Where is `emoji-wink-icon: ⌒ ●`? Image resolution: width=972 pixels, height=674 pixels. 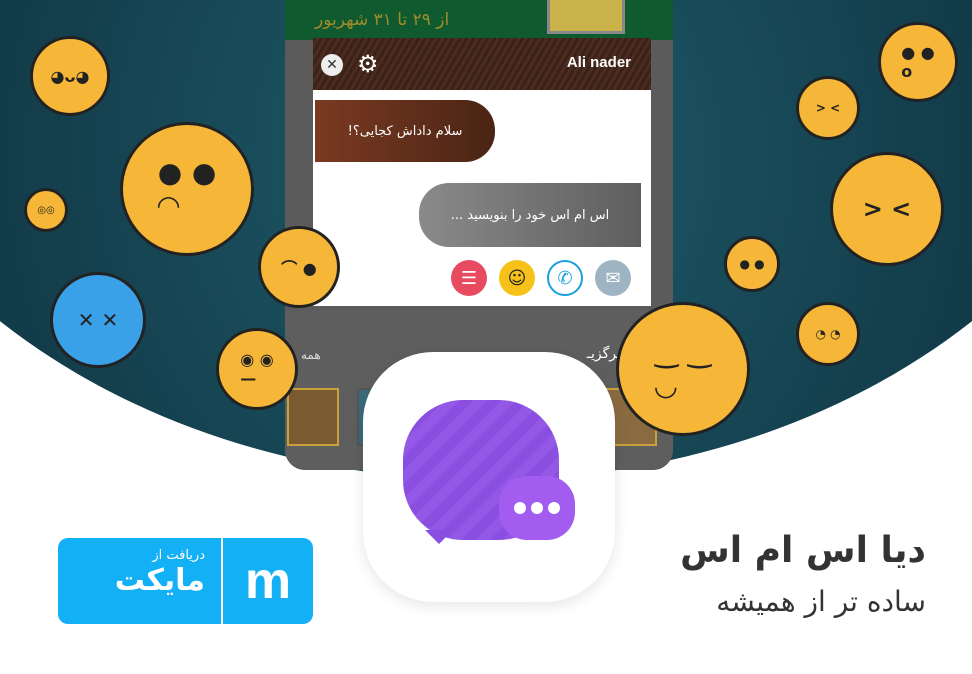 emoji-wink-icon: ⌒ ● is located at coordinates (299, 267).